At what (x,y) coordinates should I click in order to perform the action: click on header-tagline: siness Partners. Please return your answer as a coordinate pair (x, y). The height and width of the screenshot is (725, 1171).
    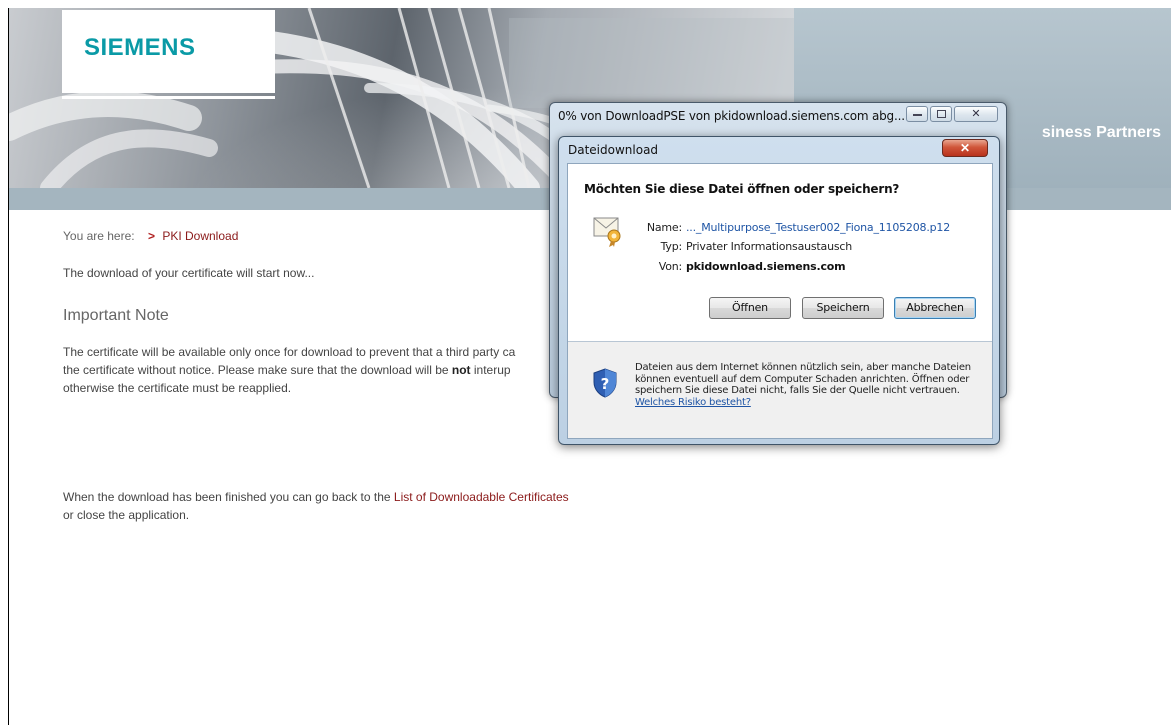
    Looking at the image, I should click on (1101, 132).